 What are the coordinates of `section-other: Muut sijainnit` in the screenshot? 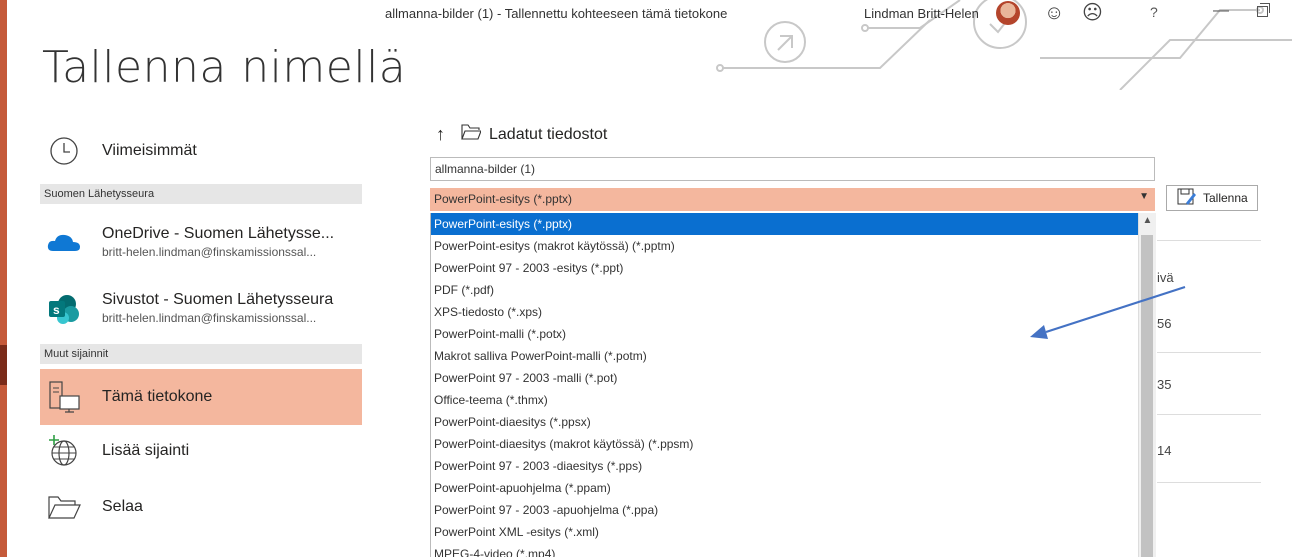 It's located at (201, 354).